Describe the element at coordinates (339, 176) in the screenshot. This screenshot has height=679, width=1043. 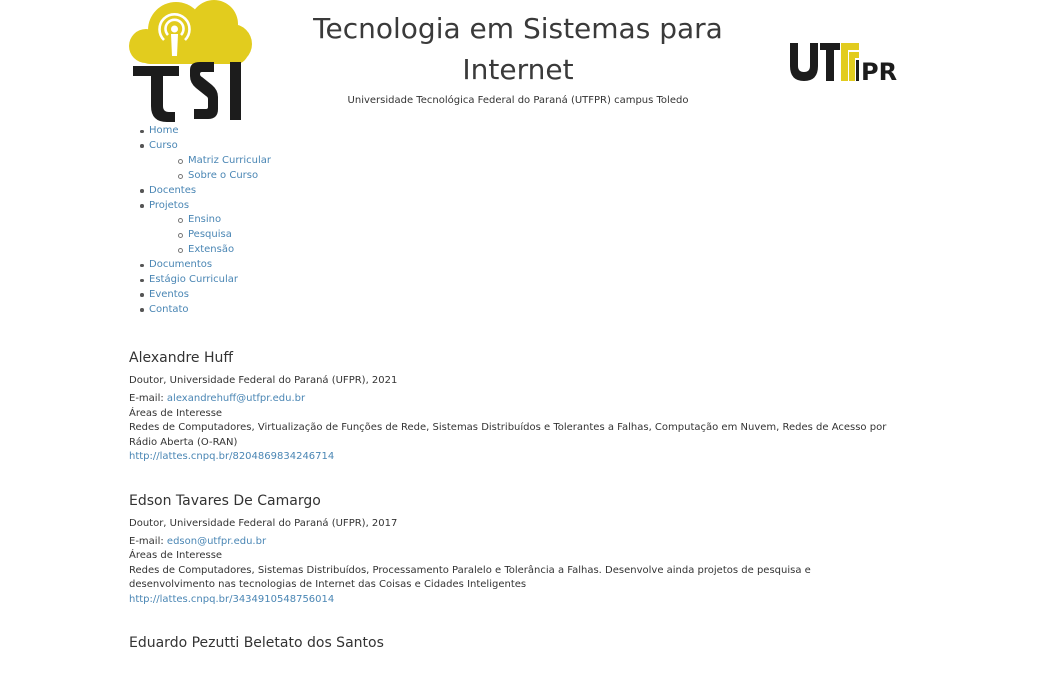
I see `nav-item-sobre: Sobre o Curso` at that location.